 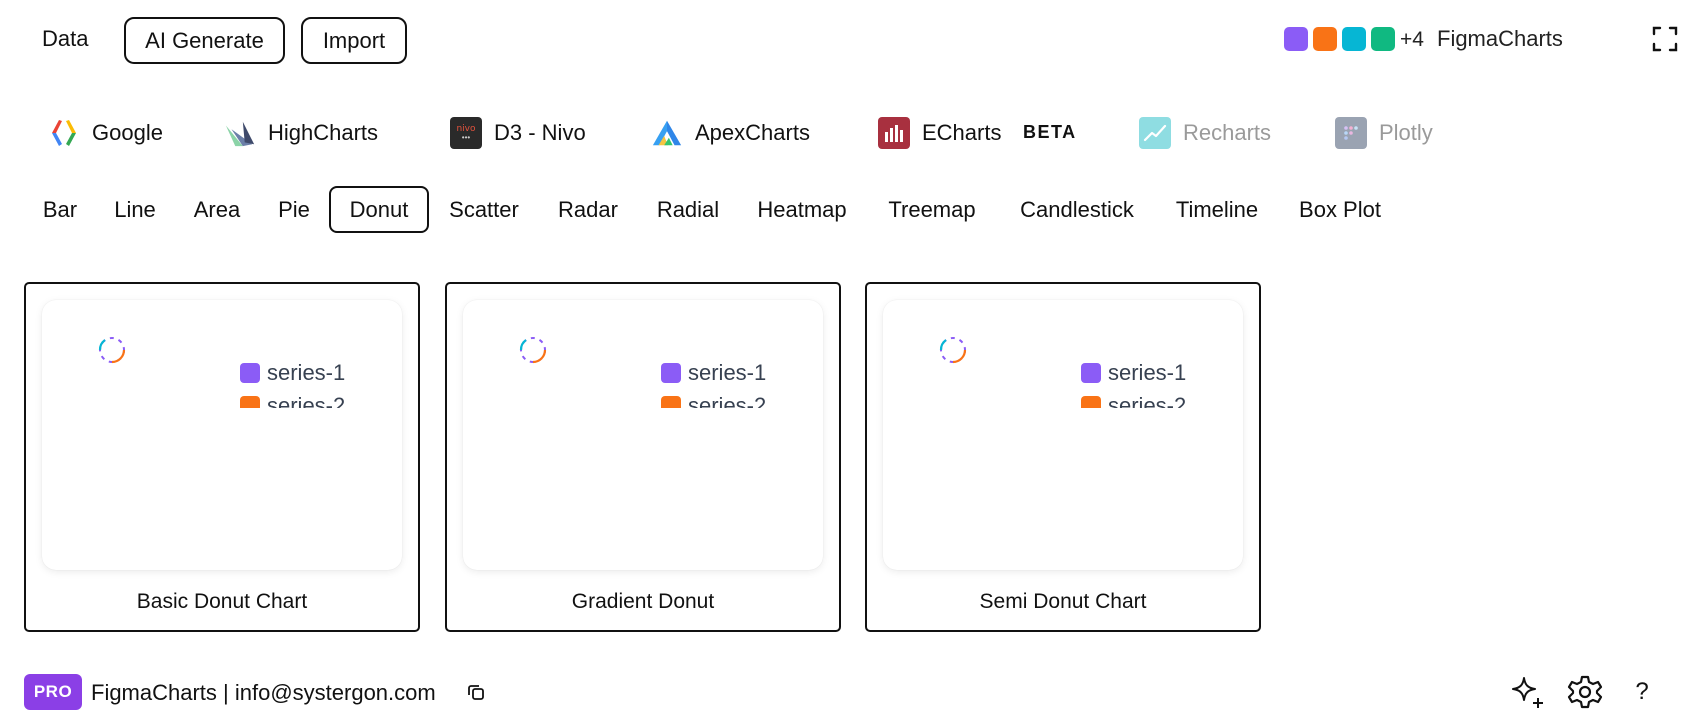 What do you see at coordinates (476, 692) in the screenshot?
I see `copy-icon` at bounding box center [476, 692].